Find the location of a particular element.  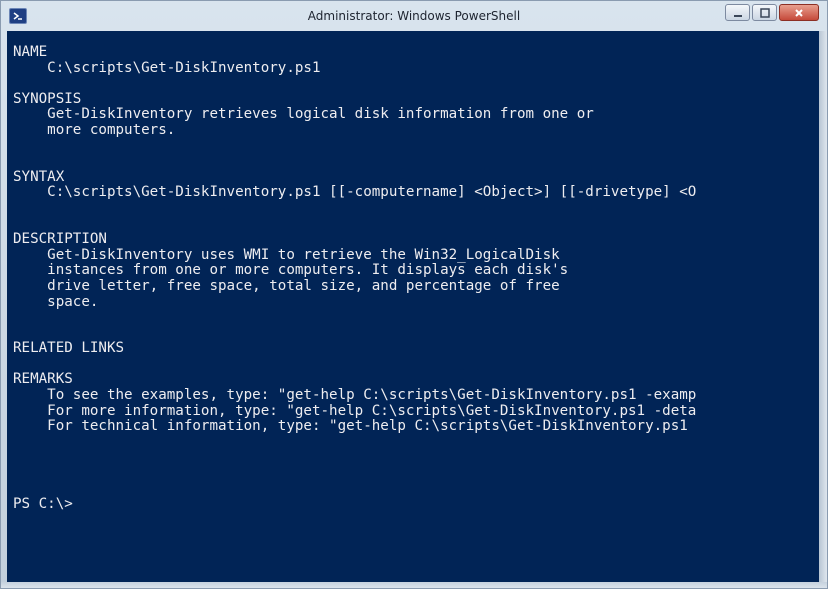

window-border-bottom is located at coordinates (414, 585).